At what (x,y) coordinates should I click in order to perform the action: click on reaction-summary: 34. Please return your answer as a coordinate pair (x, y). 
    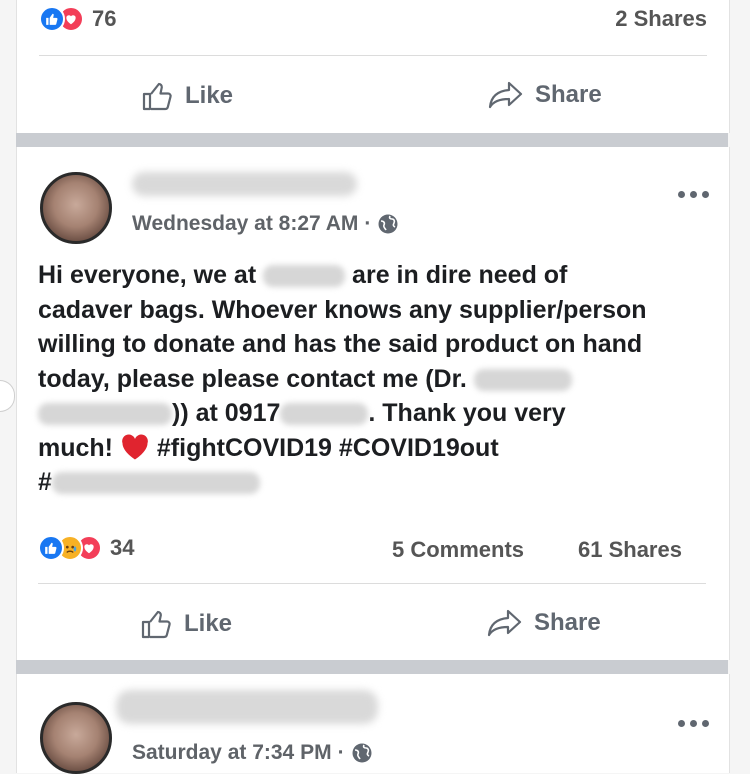
    Looking at the image, I should click on (86, 548).